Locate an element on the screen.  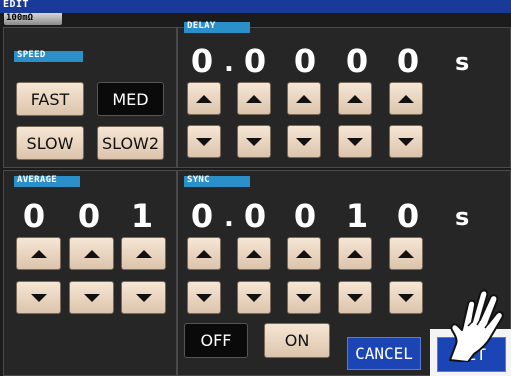
delay-digit-4-up-button is located at coordinates (355, 98).